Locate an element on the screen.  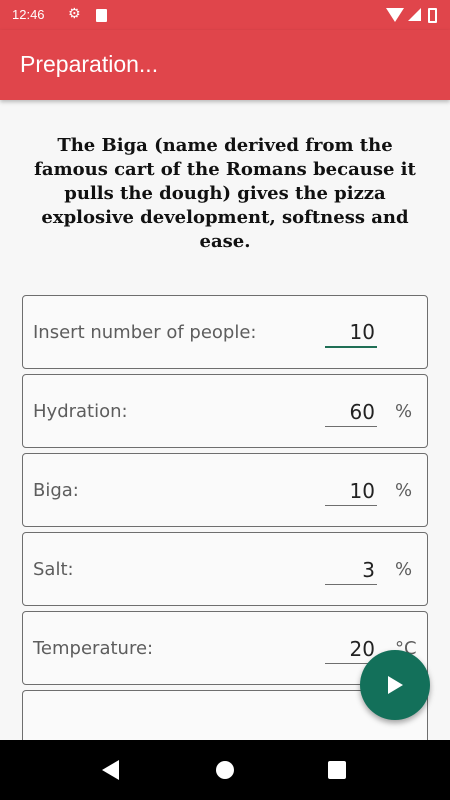
hydration-unit: % is located at coordinates (404, 411).